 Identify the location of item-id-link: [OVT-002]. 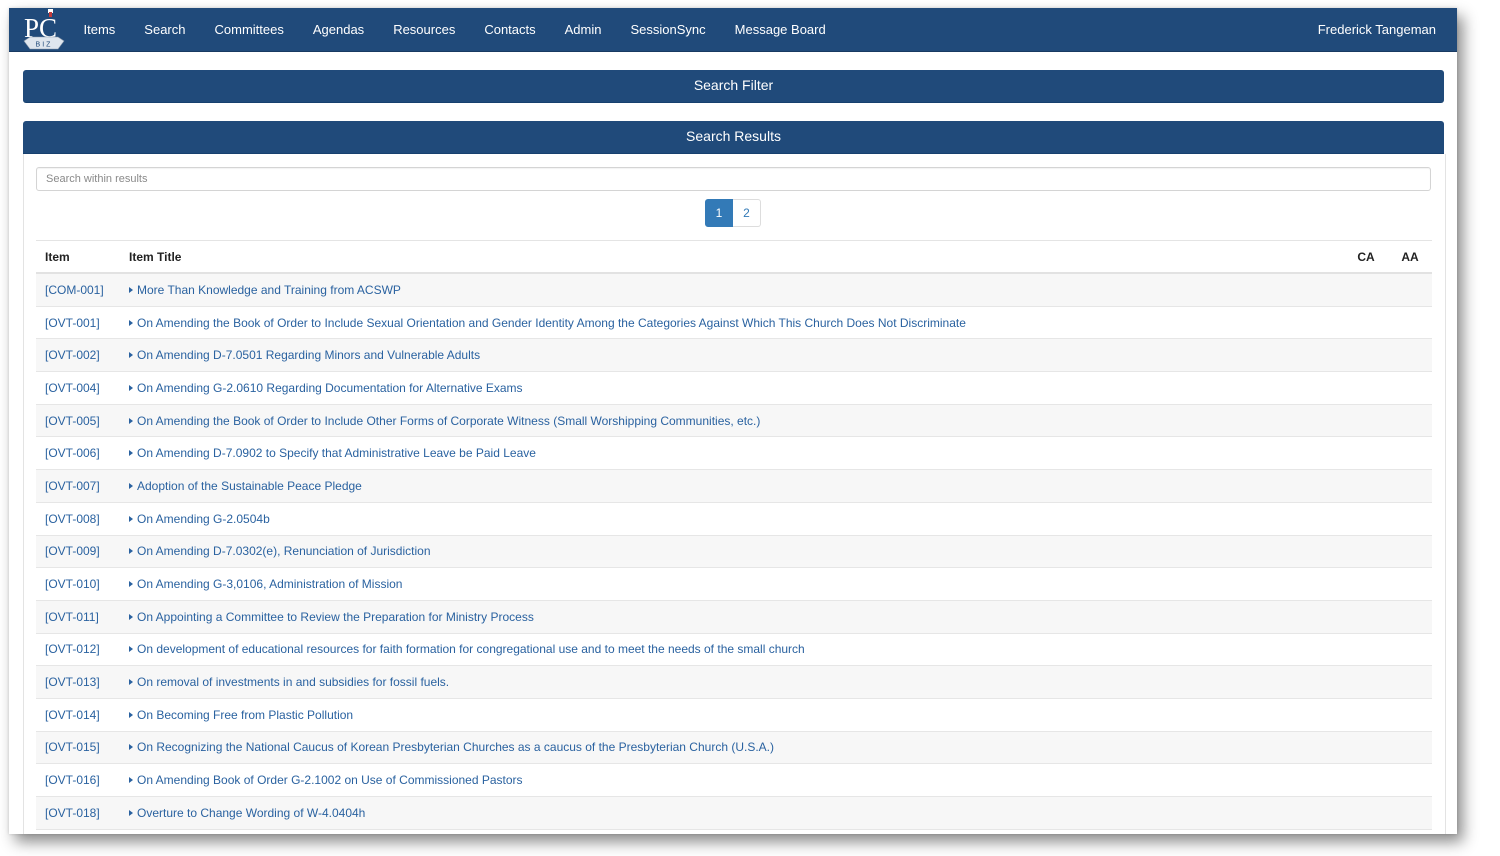
(82, 355).